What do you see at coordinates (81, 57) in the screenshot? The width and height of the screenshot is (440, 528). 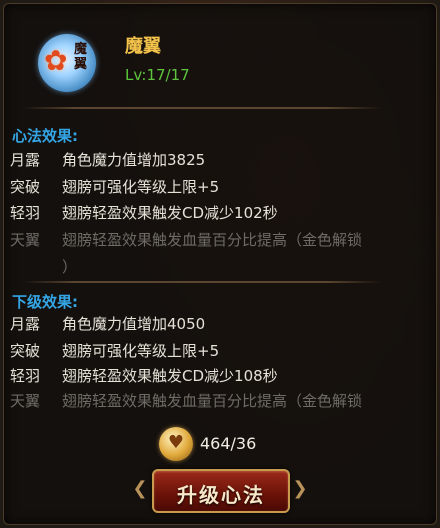 I see `skill-icon-glyph: 魔翼` at bounding box center [81, 57].